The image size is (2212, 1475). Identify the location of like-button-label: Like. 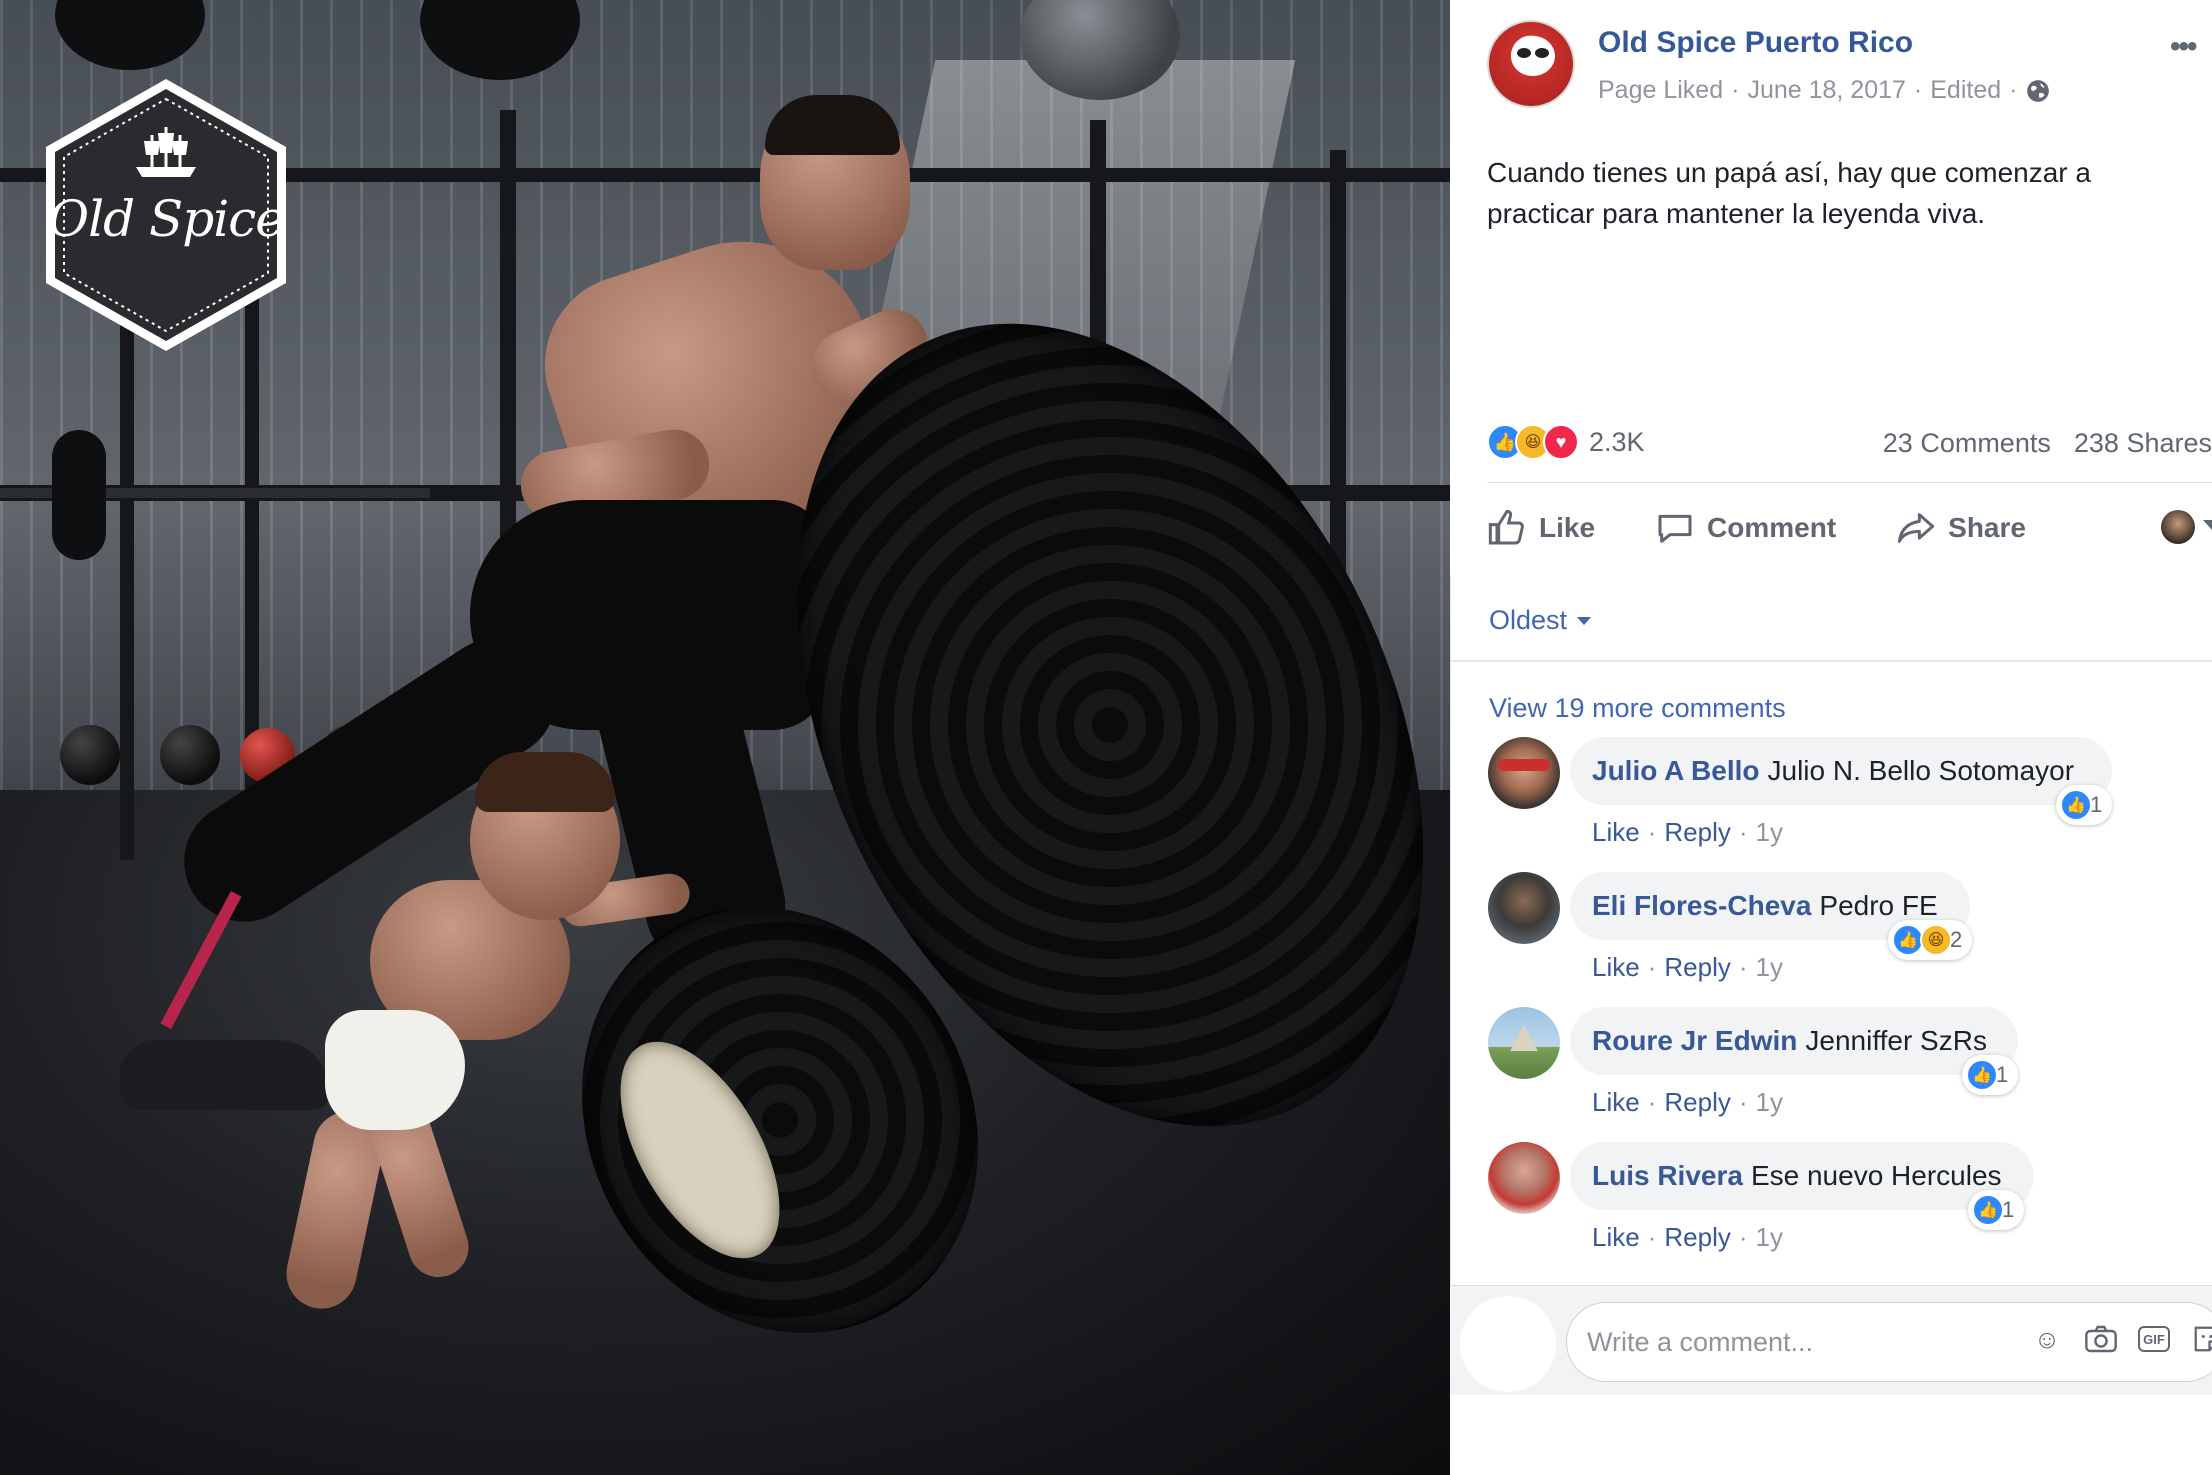
(1567, 527).